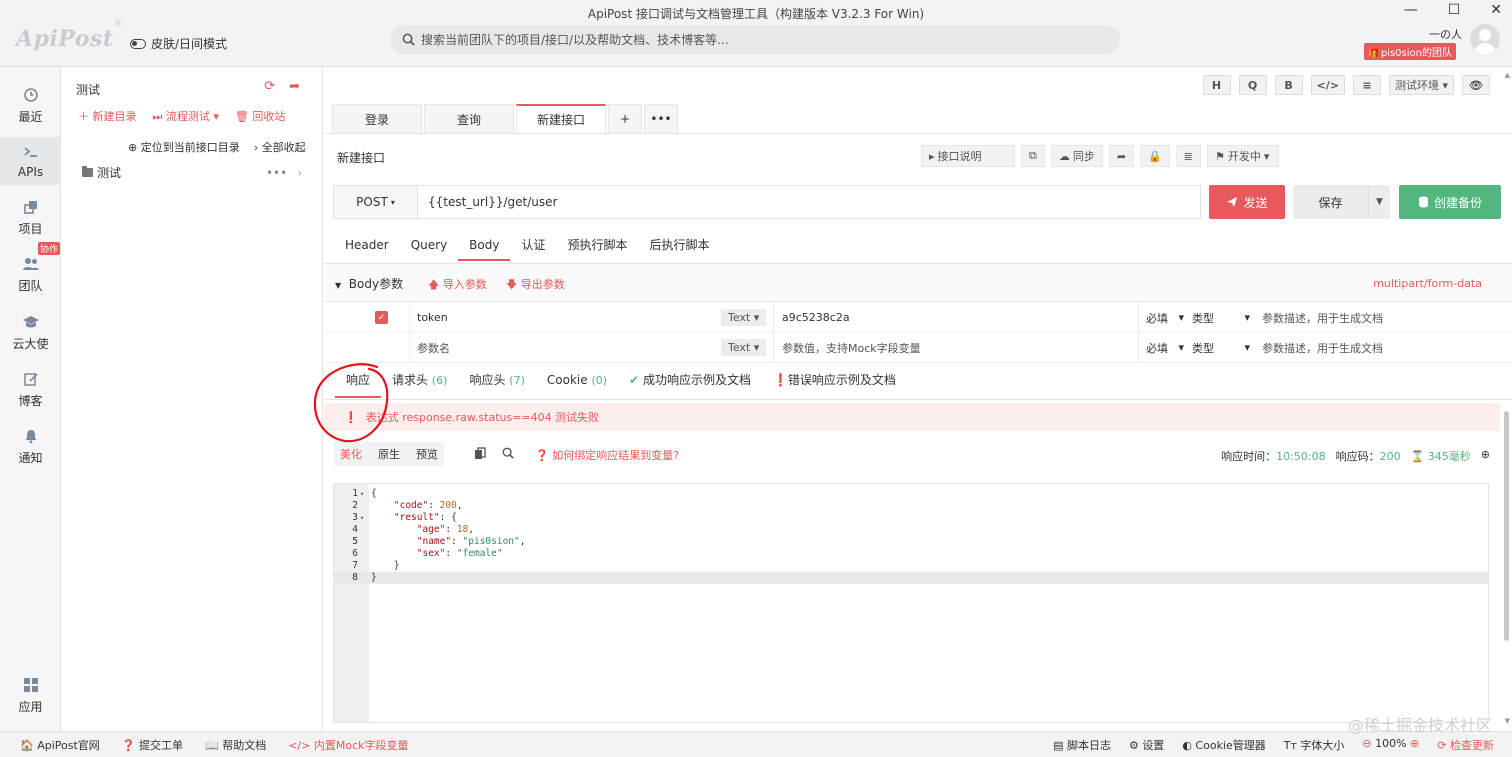  What do you see at coordinates (1076, 156) in the screenshot?
I see `sync-button: ☁ 同步` at bounding box center [1076, 156].